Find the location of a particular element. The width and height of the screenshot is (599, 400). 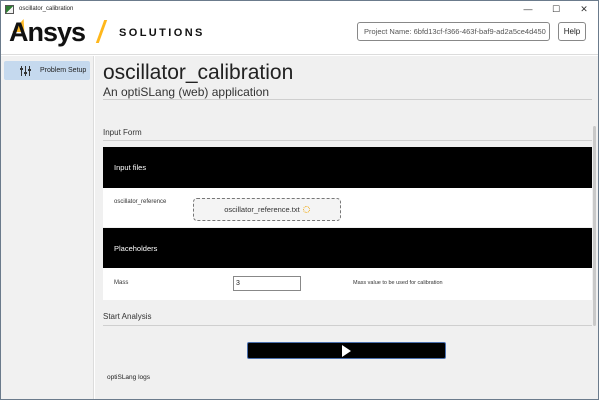

start-analysis-heading: Start Analysis is located at coordinates (127, 316).